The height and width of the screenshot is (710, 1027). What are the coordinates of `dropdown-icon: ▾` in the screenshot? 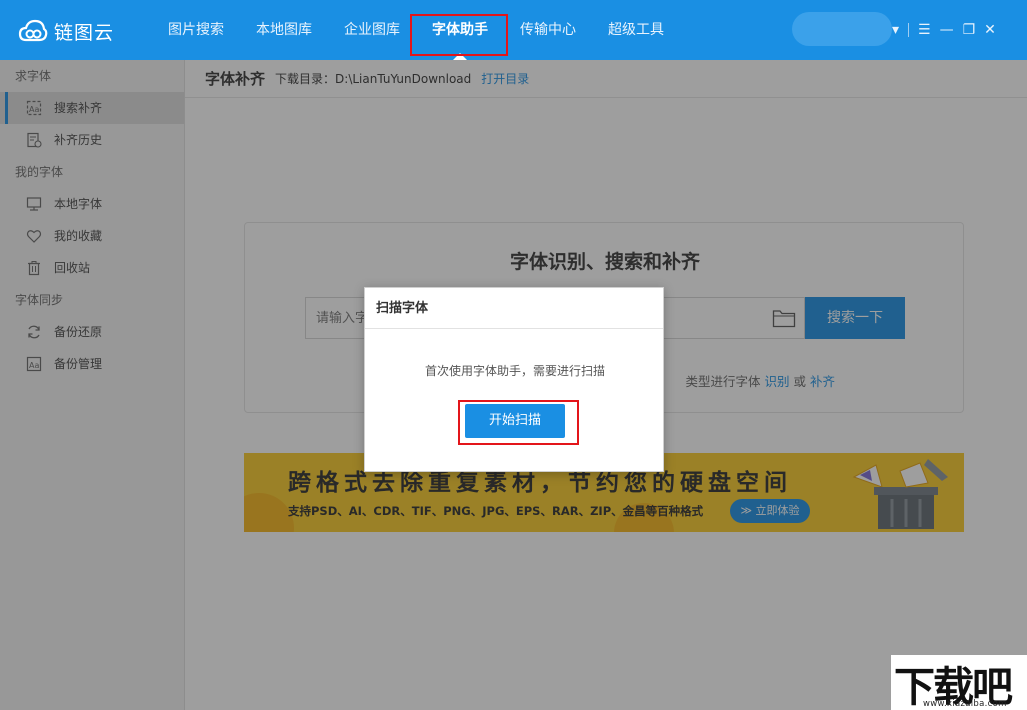 It's located at (895, 30).